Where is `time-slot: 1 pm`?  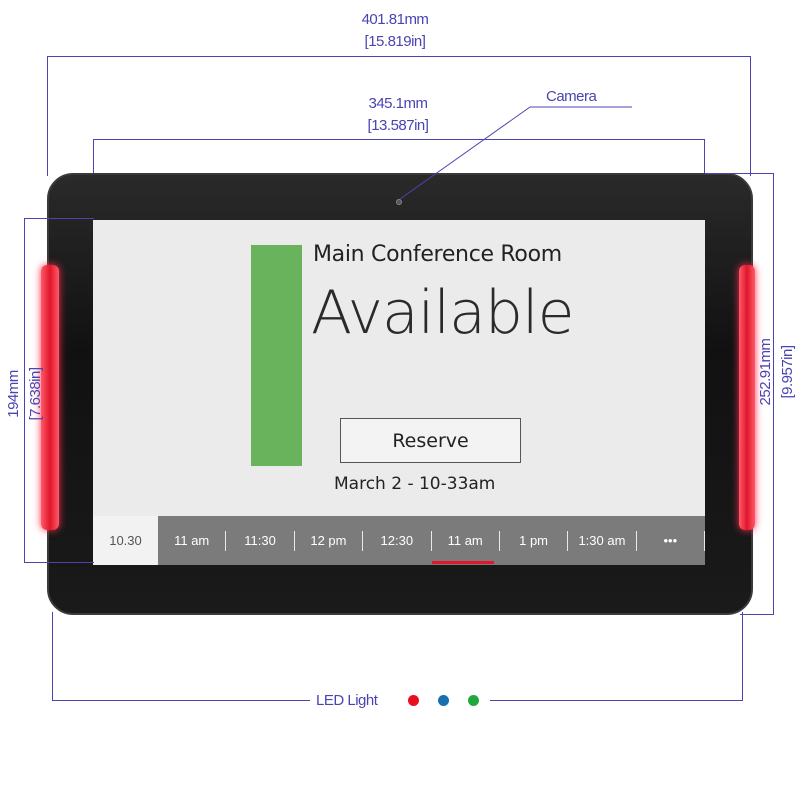
time-slot: 1 pm is located at coordinates (534, 540).